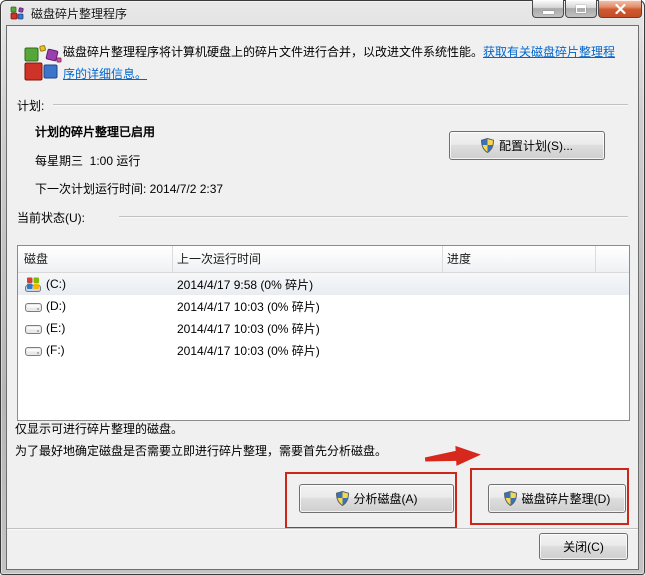 The image size is (645, 575). Describe the element at coordinates (129, 189) in the screenshot. I see `schedule-next-run: 下一次计划运行时间: 2014/7/2 2:37` at that location.